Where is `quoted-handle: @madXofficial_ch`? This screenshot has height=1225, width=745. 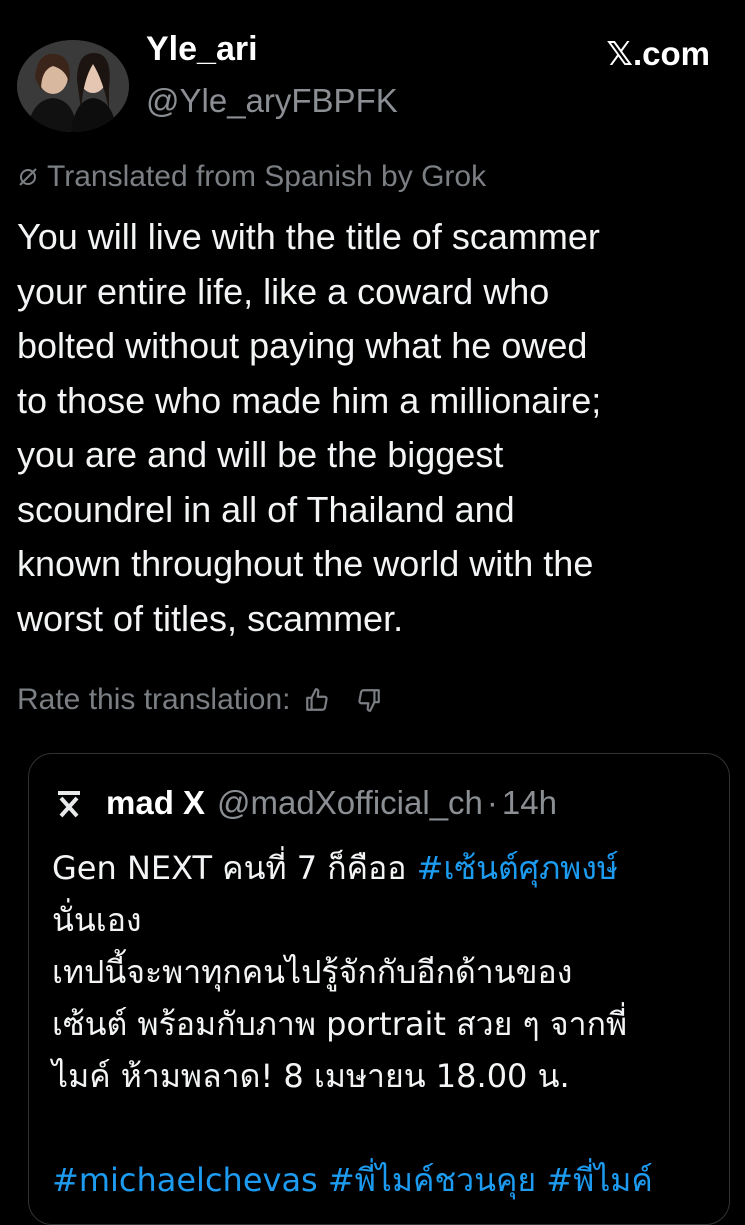 quoted-handle: @madXofficial_ch is located at coordinates (350, 803).